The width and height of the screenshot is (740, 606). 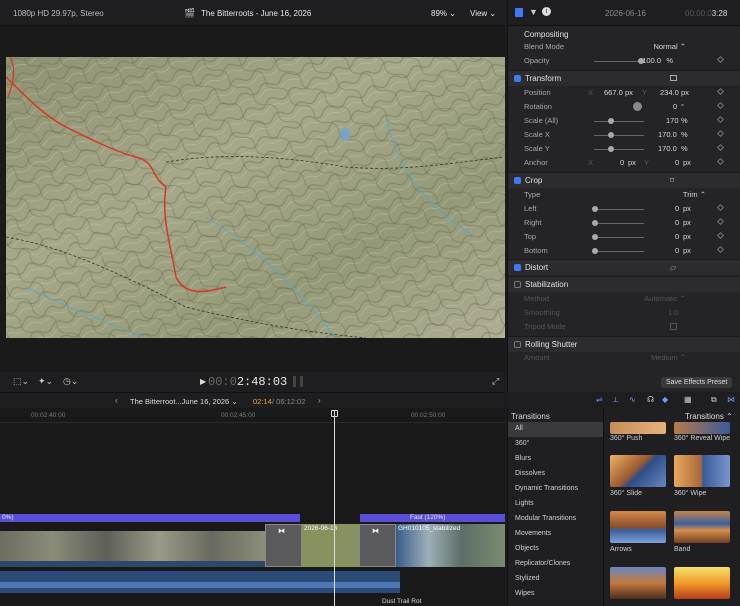 I want to click on stabilization-checkbox, so click(x=517, y=284).